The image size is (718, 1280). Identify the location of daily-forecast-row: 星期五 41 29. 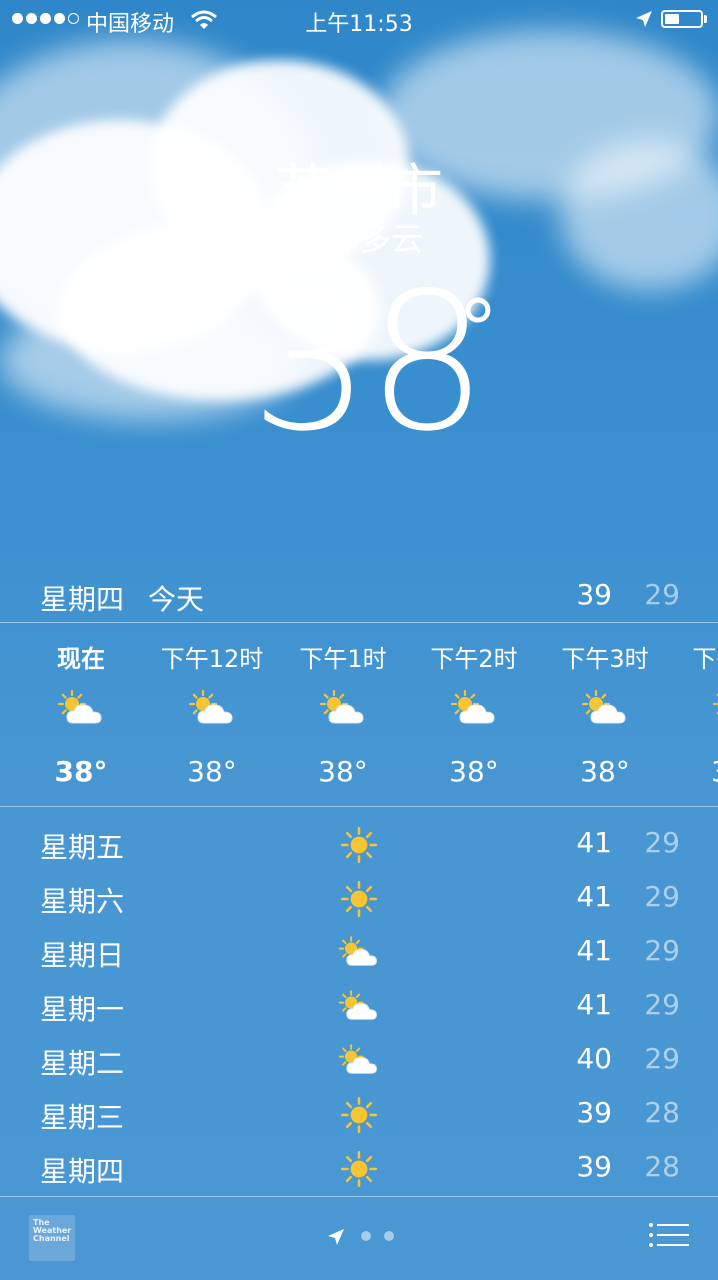
(359, 843).